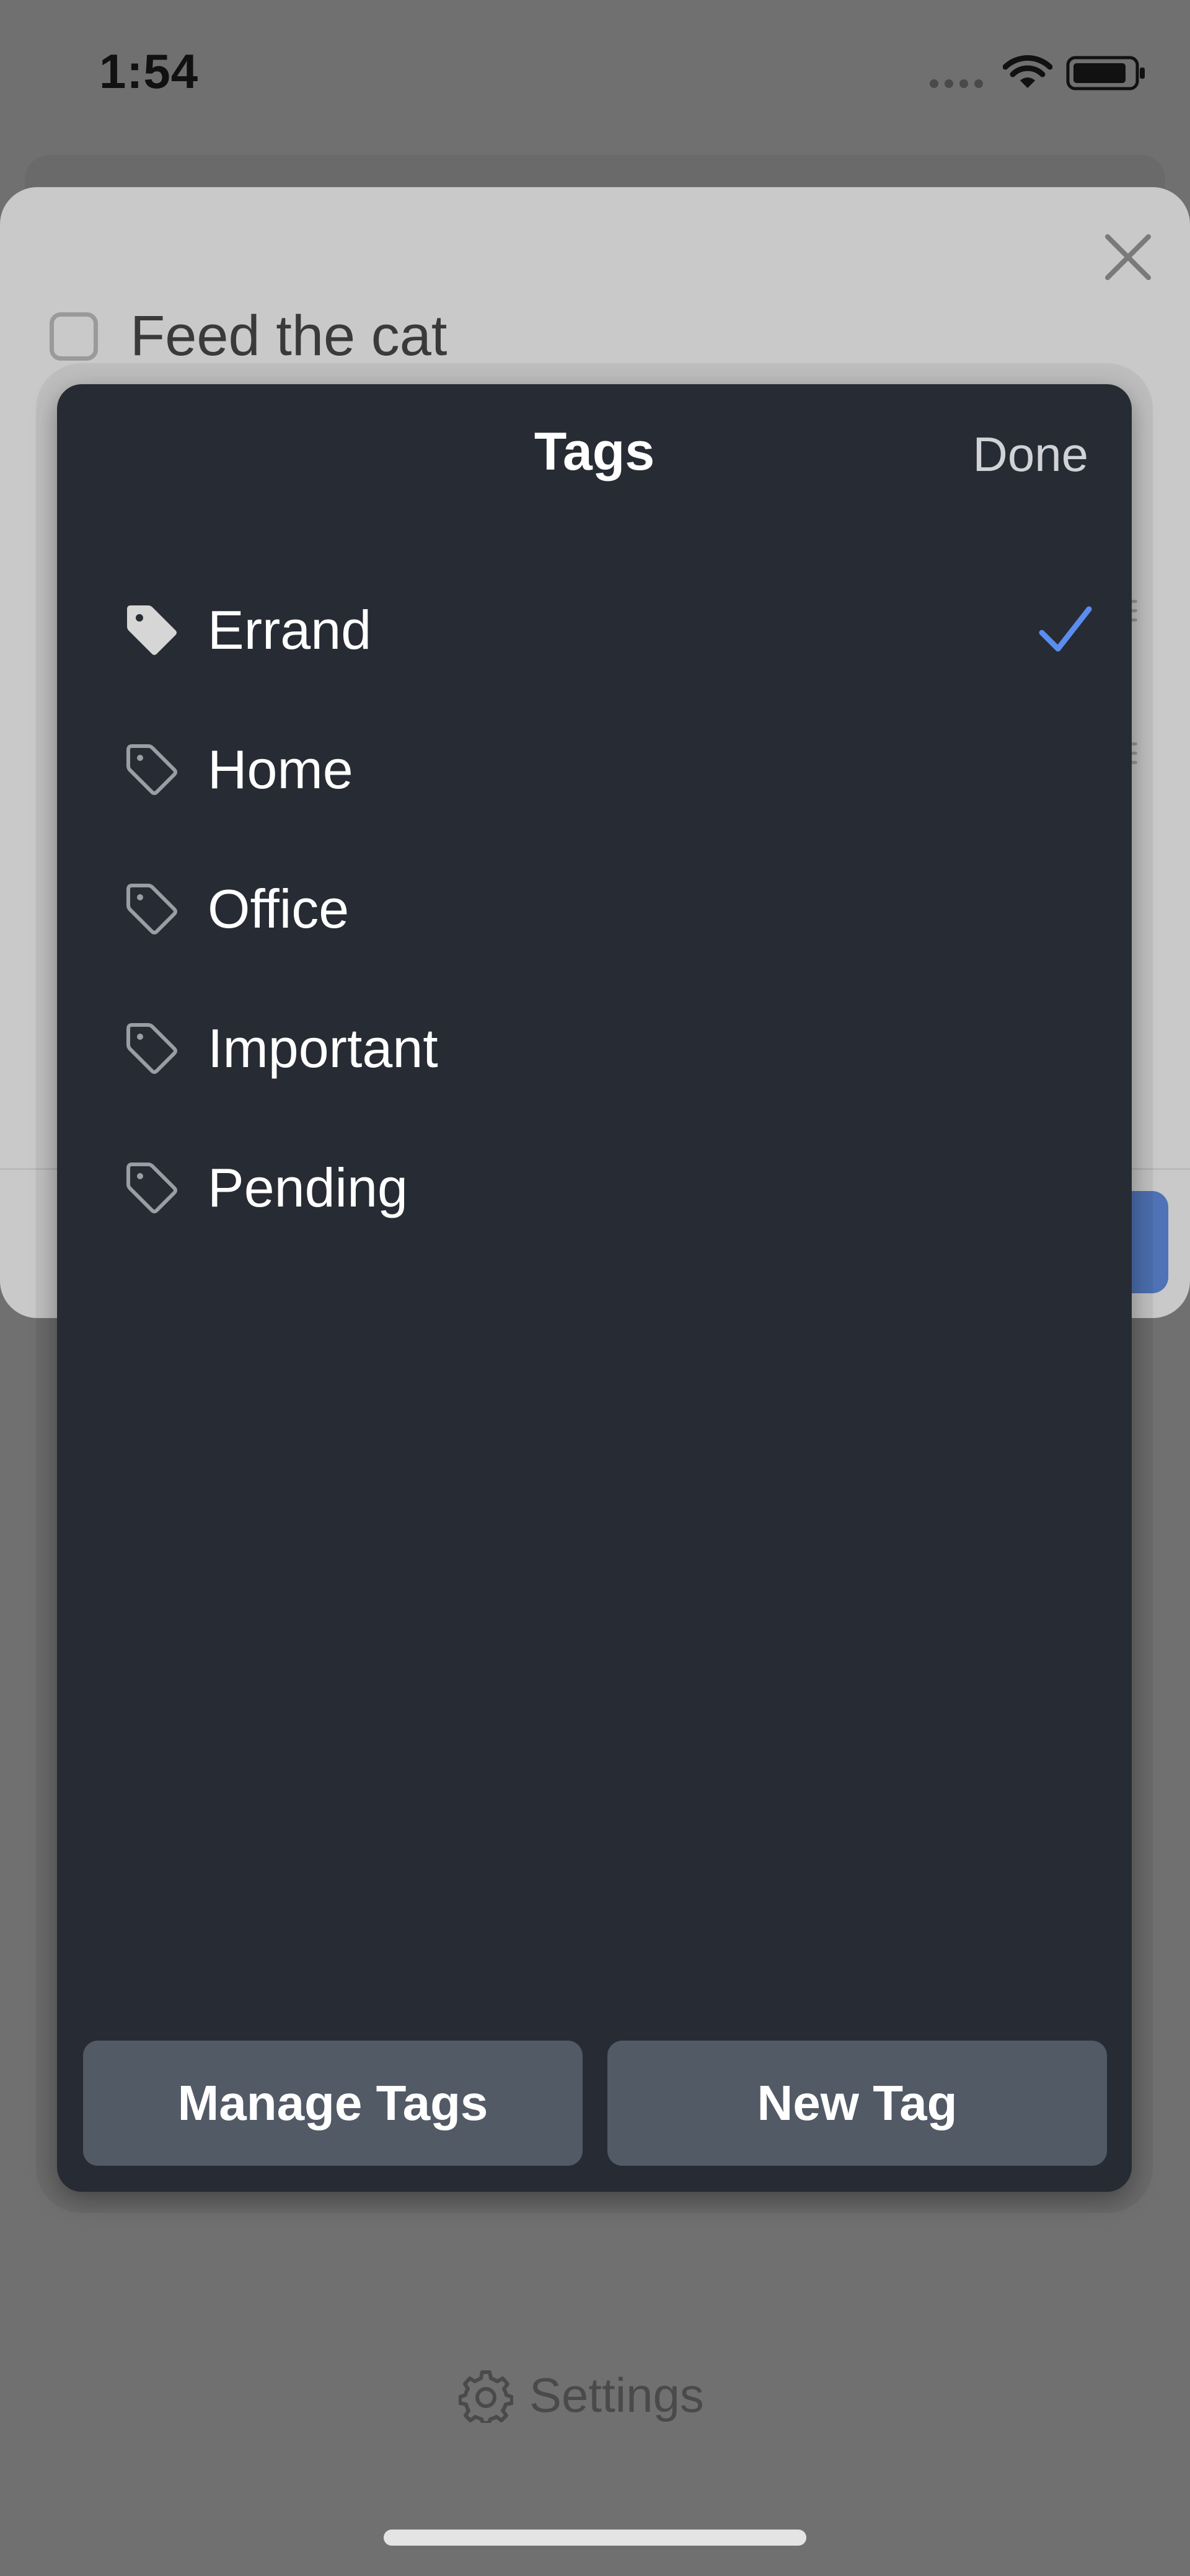  What do you see at coordinates (595, 75) in the screenshot?
I see `status-bar: 1:54` at bounding box center [595, 75].